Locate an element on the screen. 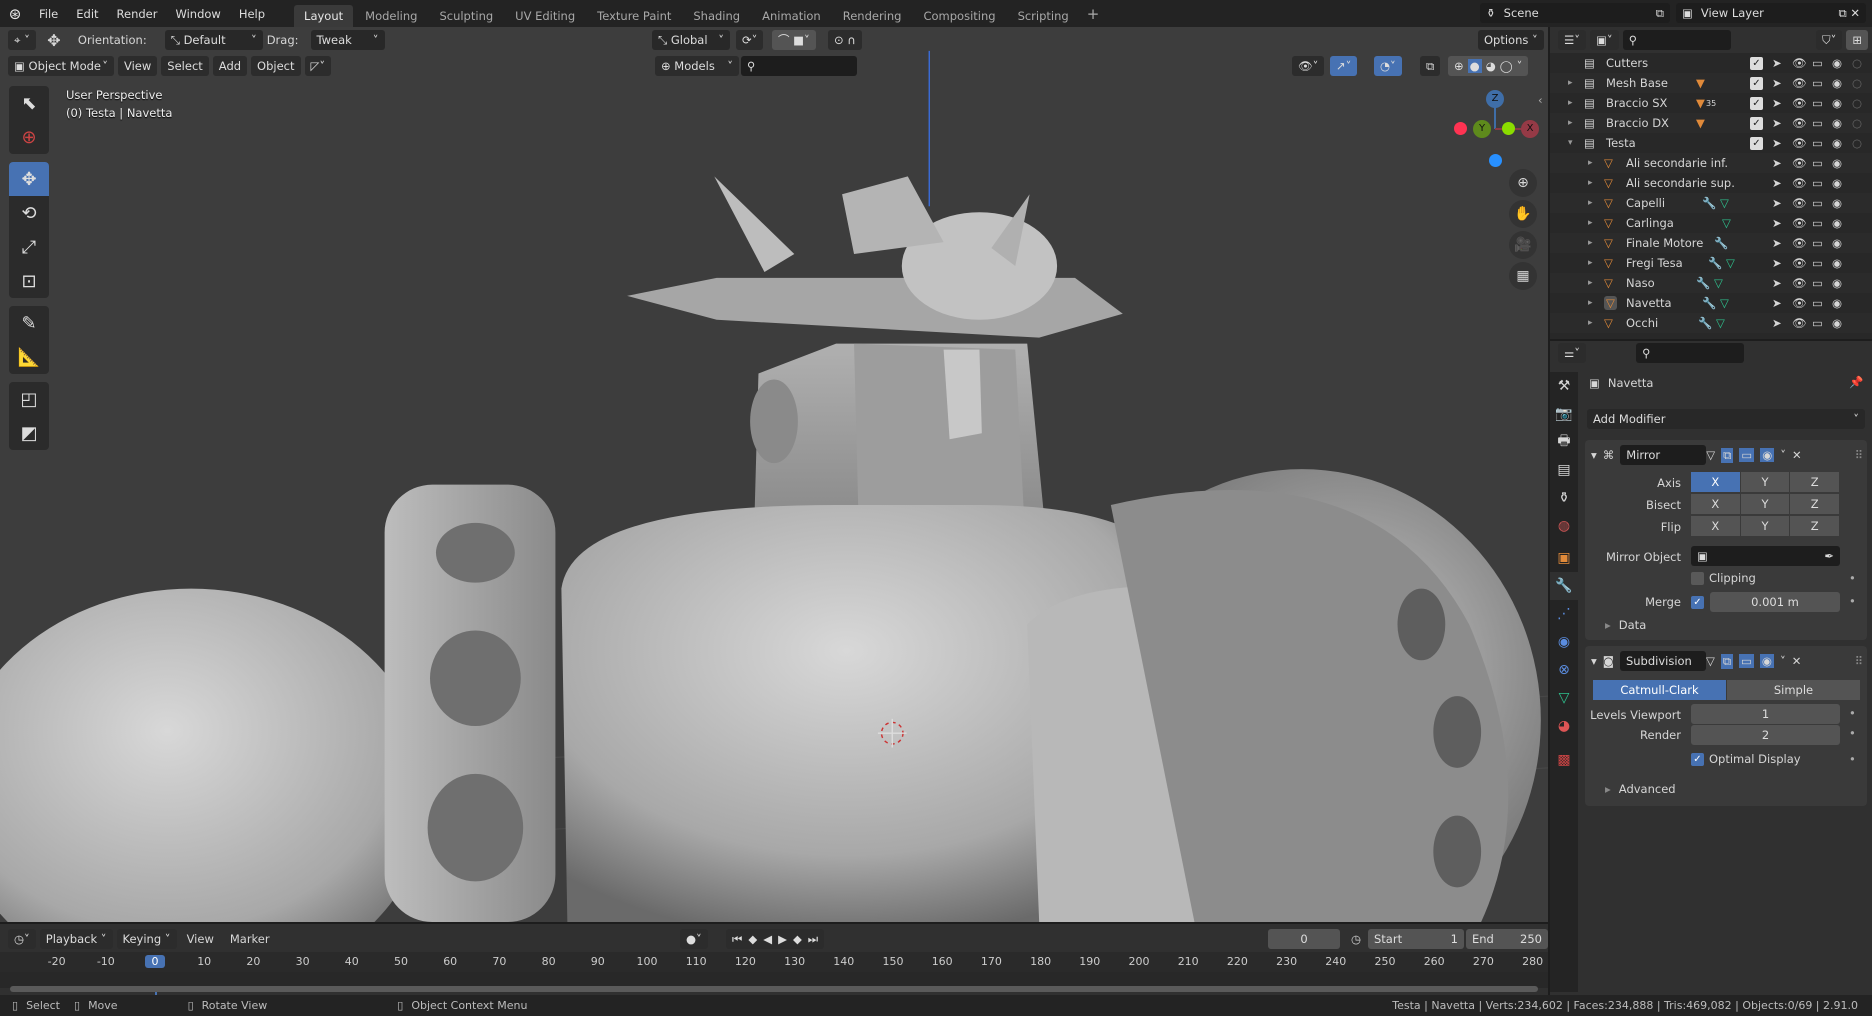 Image resolution: width=1872 pixels, height=1016 pixels. outliner-item-label: Naso is located at coordinates (1640, 283).